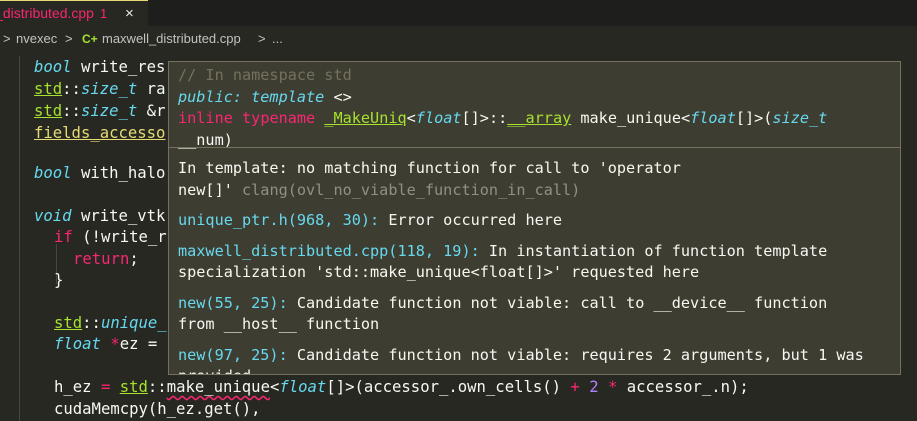  Describe the element at coordinates (106, 259) in the screenshot. I see `code-line: return;` at that location.